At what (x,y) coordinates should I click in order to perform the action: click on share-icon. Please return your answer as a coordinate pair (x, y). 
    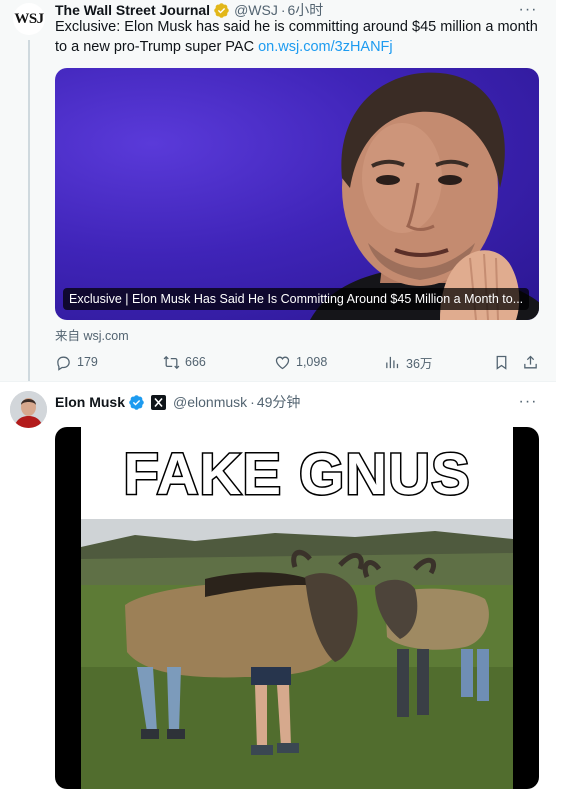
    Looking at the image, I should click on (530, 361).